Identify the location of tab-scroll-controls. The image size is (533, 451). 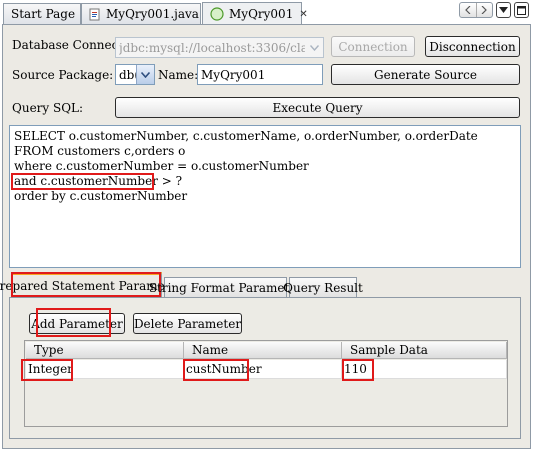
(476, 10).